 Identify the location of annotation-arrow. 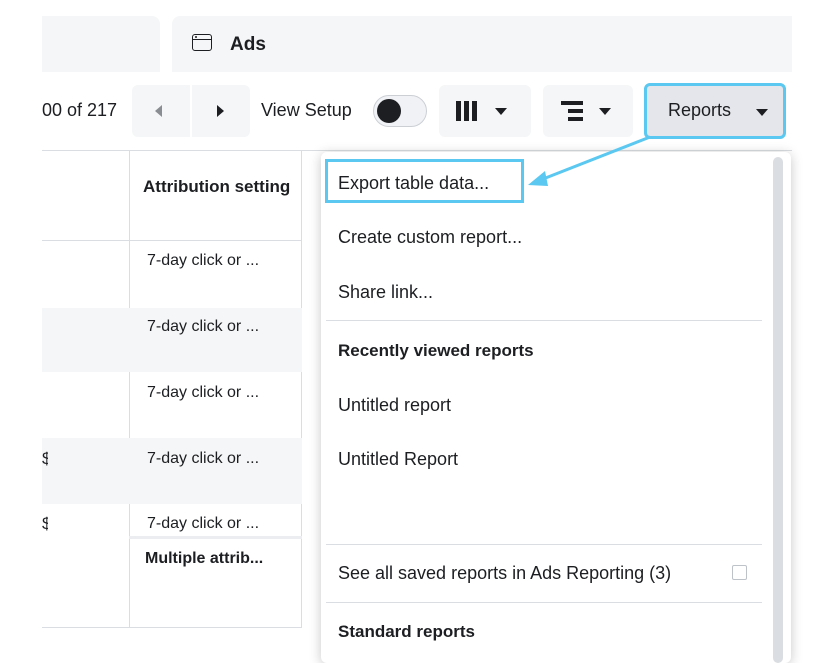
(589, 160).